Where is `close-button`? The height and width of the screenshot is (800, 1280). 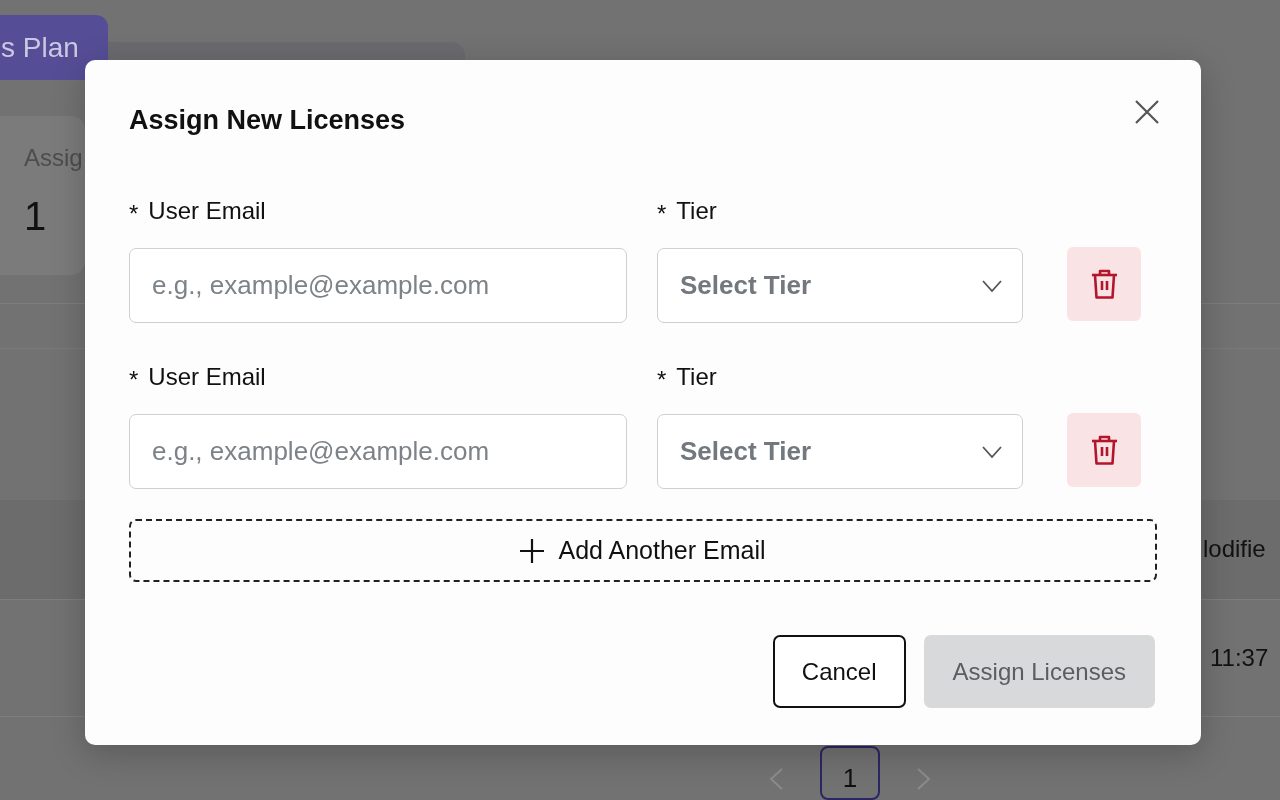
close-button is located at coordinates (1147, 112).